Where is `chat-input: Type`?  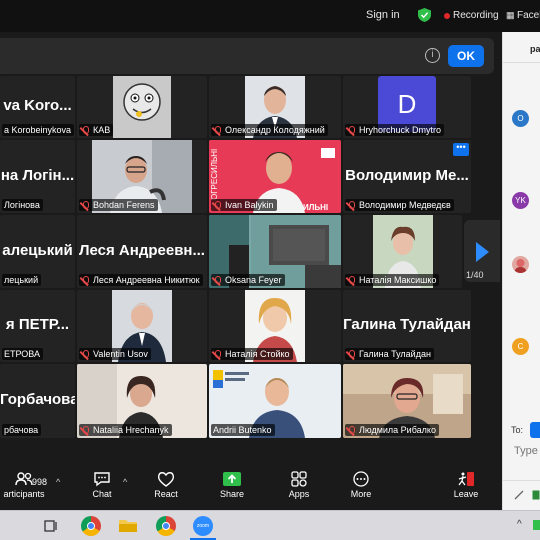
chat-input: Type is located at coordinates (526, 451).